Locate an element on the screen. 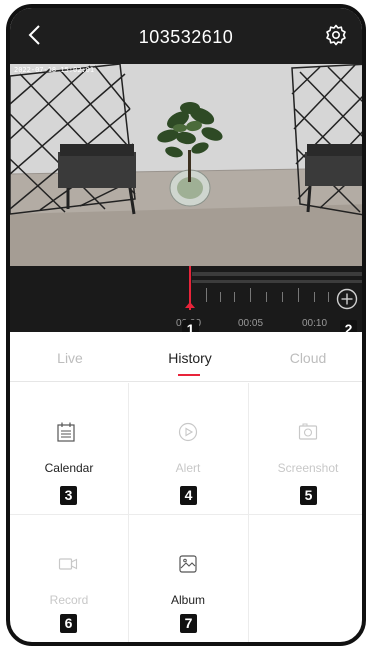 The image size is (372, 650). timeline-label: 00:05 is located at coordinates (251, 323).